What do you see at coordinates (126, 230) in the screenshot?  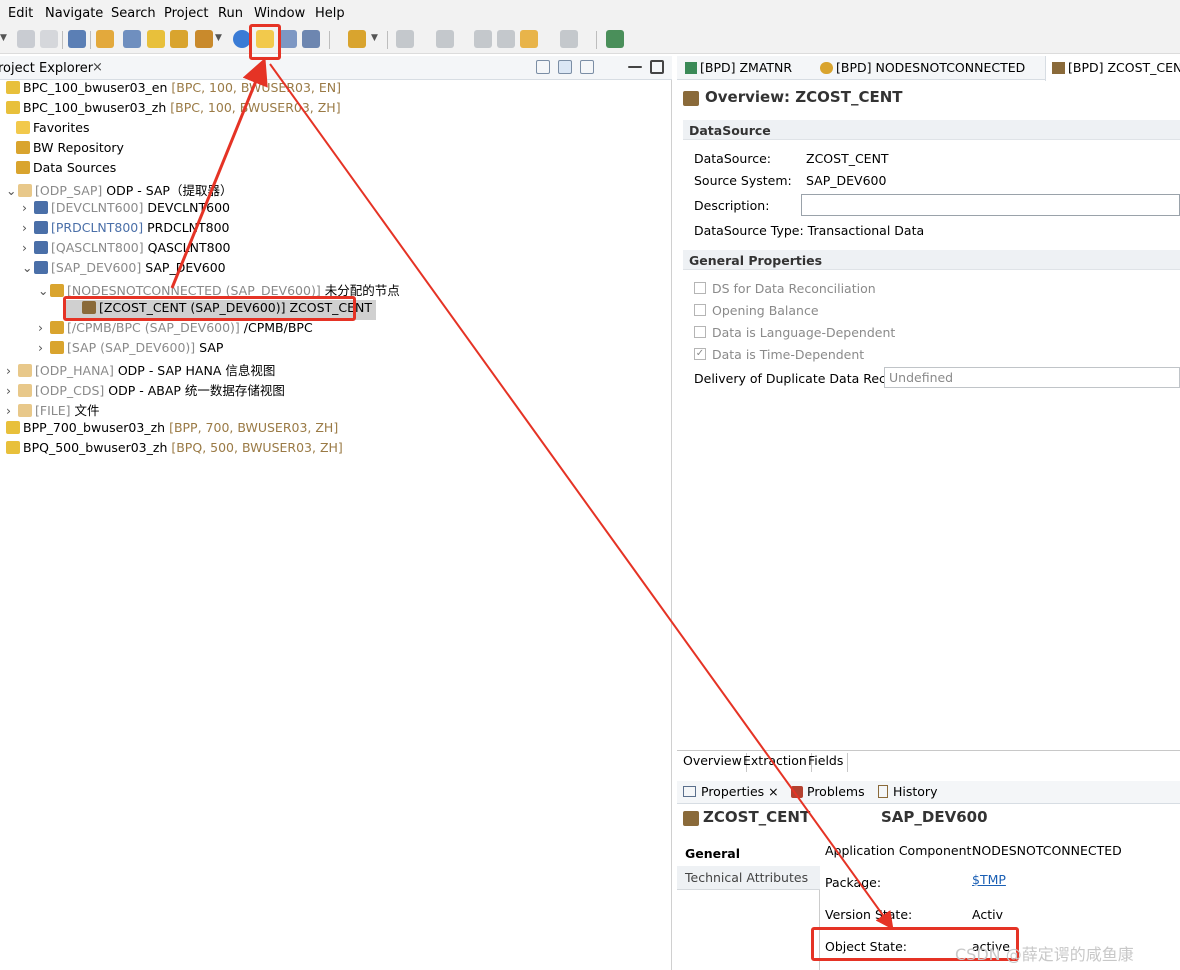 I see `tree-item: › [PRDCLNT800] PRDCLNT800` at bounding box center [126, 230].